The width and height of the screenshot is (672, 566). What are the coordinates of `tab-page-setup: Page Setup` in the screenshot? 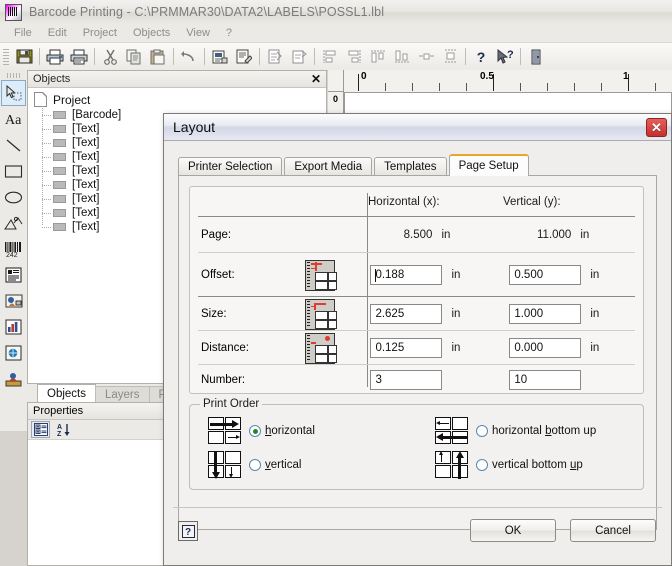 It's located at (488, 165).